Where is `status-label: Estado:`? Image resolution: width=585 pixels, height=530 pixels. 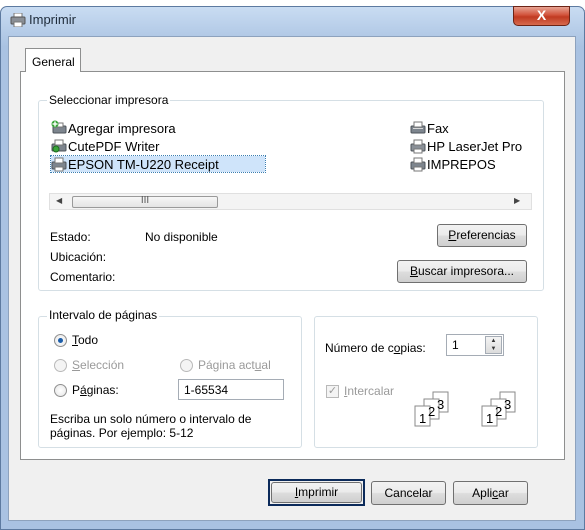
status-label: Estado: is located at coordinates (70, 237).